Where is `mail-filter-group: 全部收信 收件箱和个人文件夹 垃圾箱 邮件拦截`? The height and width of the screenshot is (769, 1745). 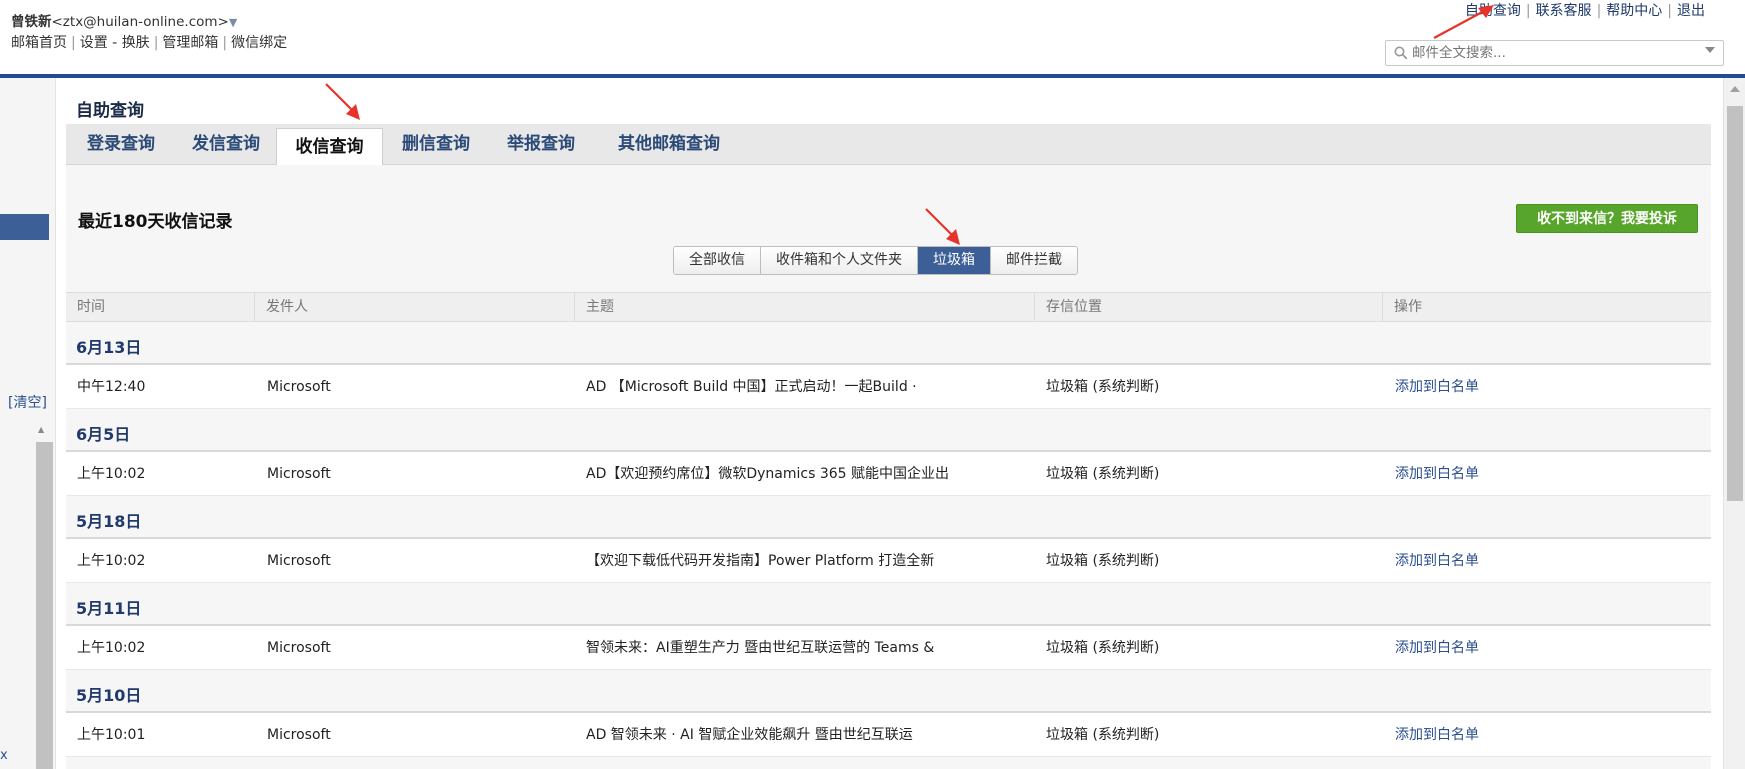 mail-filter-group: 全部收信 收件箱和个人文件夹 垃圾箱 邮件拦截 is located at coordinates (875, 260).